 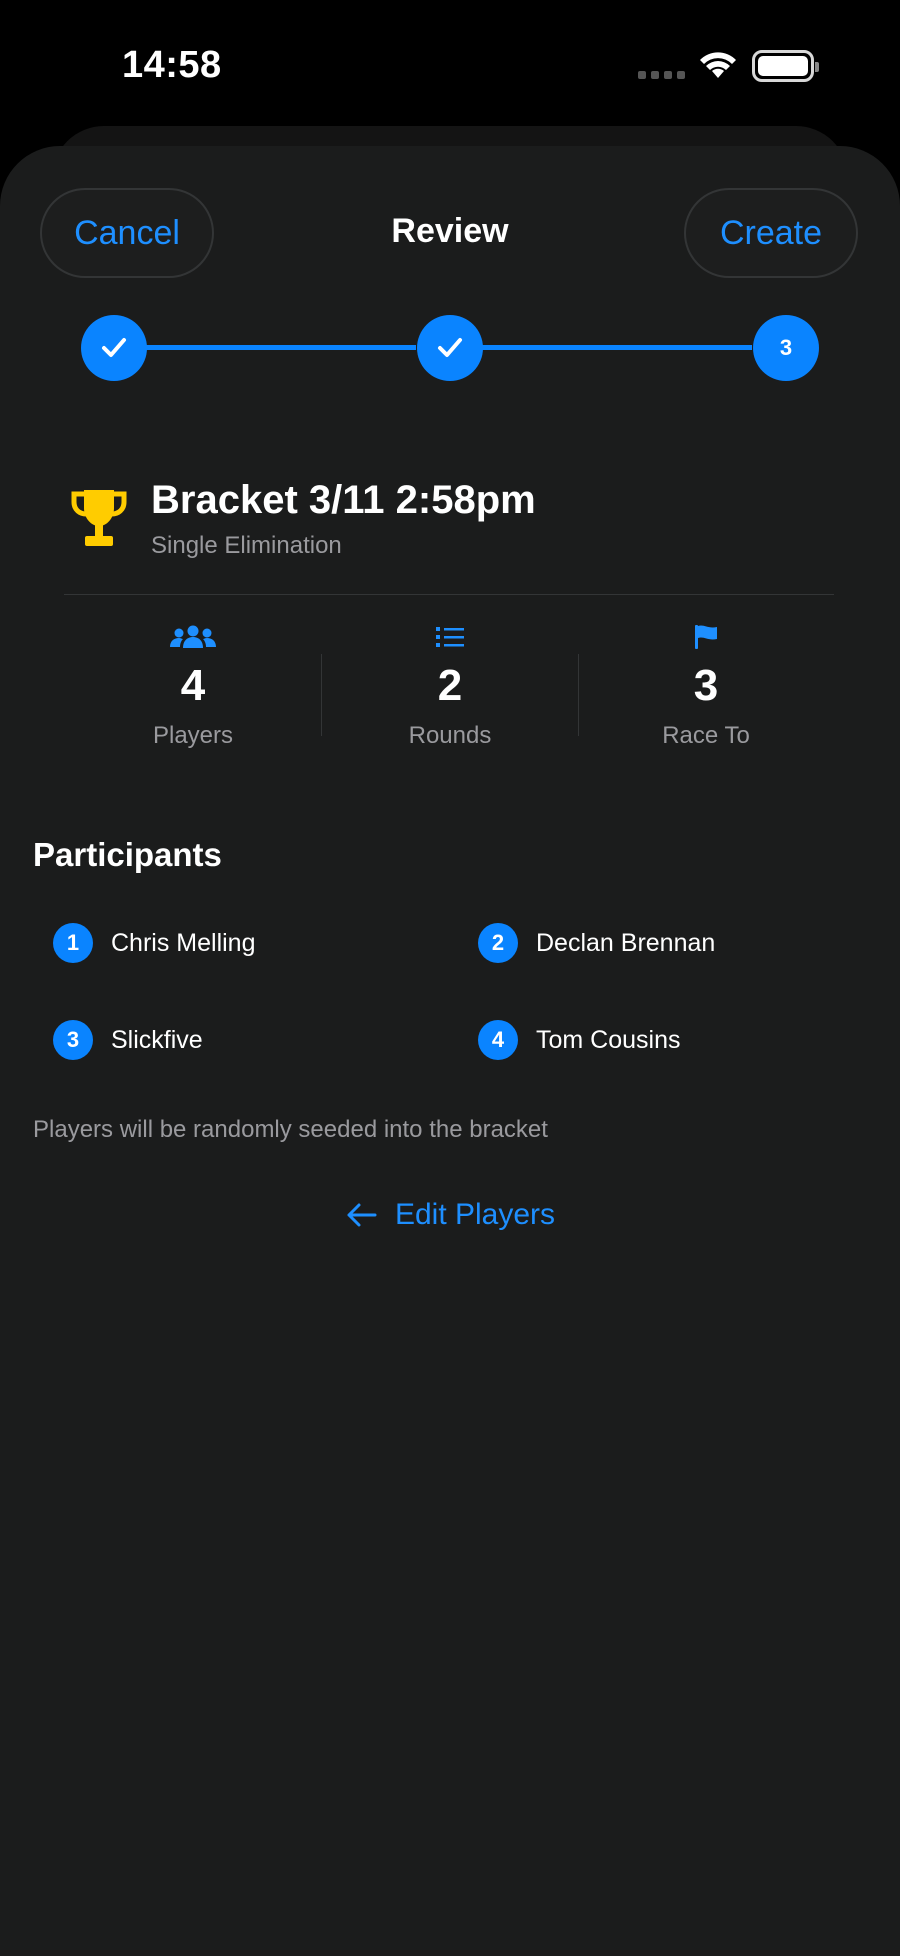 What do you see at coordinates (246, 545) in the screenshot?
I see `bracket-format: Single Elimination` at bounding box center [246, 545].